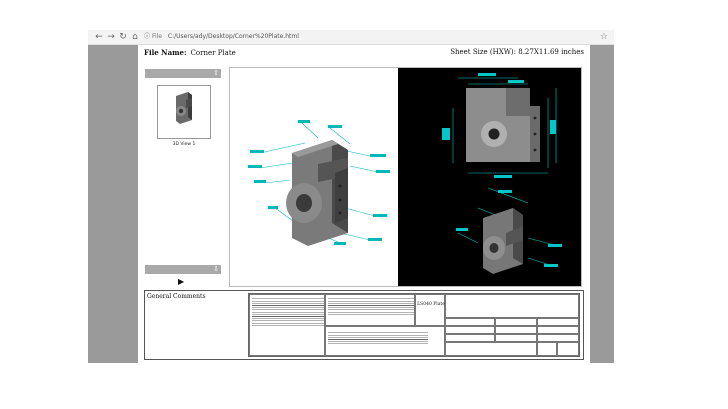  Describe the element at coordinates (135, 37) in the screenshot. I see `home-icon: ⌂` at that location.